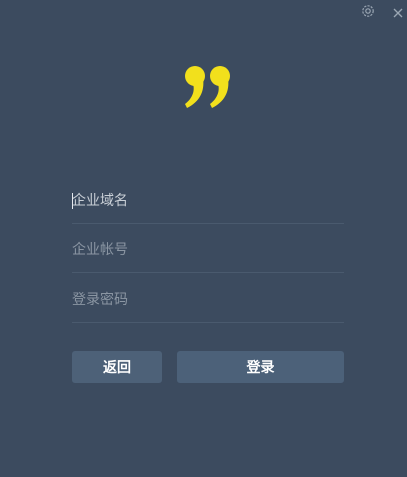 This screenshot has height=477, width=407. What do you see at coordinates (208, 300) in the screenshot?
I see `password-input` at bounding box center [208, 300].